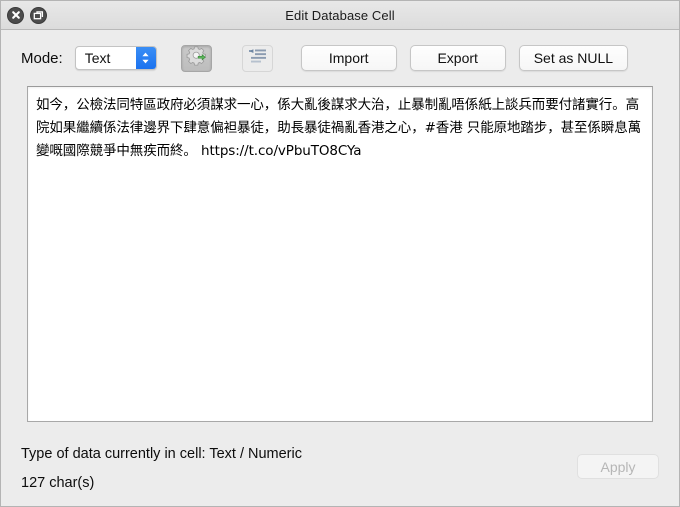 The height and width of the screenshot is (507, 680). Describe the element at coordinates (573, 58) in the screenshot. I see `set-as-null-button: Set as NULL` at that location.